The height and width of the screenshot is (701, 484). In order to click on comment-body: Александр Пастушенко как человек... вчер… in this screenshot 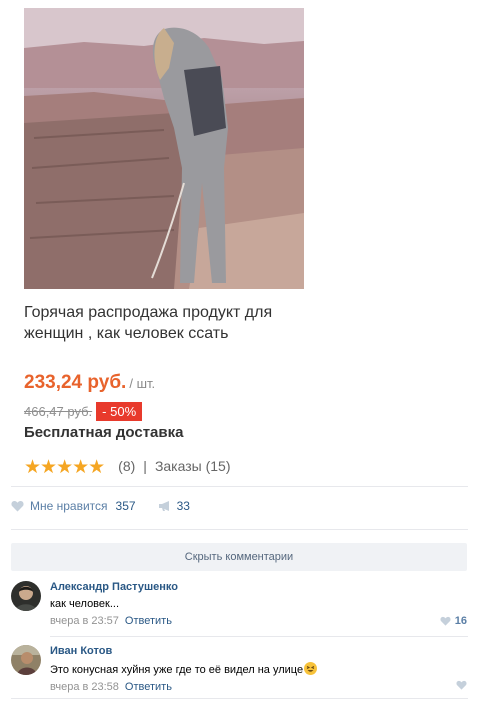, I will do `click(258, 604)`.